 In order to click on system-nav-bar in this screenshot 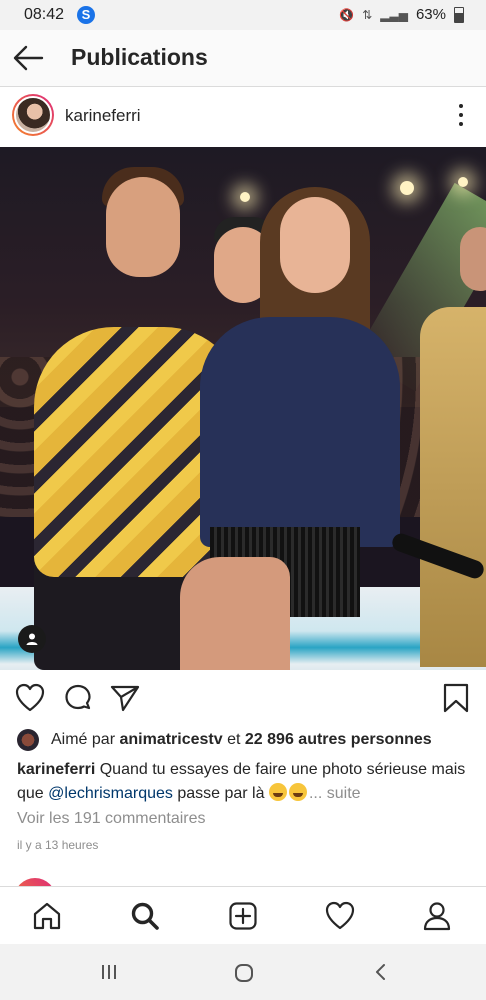, I will do `click(243, 972)`.